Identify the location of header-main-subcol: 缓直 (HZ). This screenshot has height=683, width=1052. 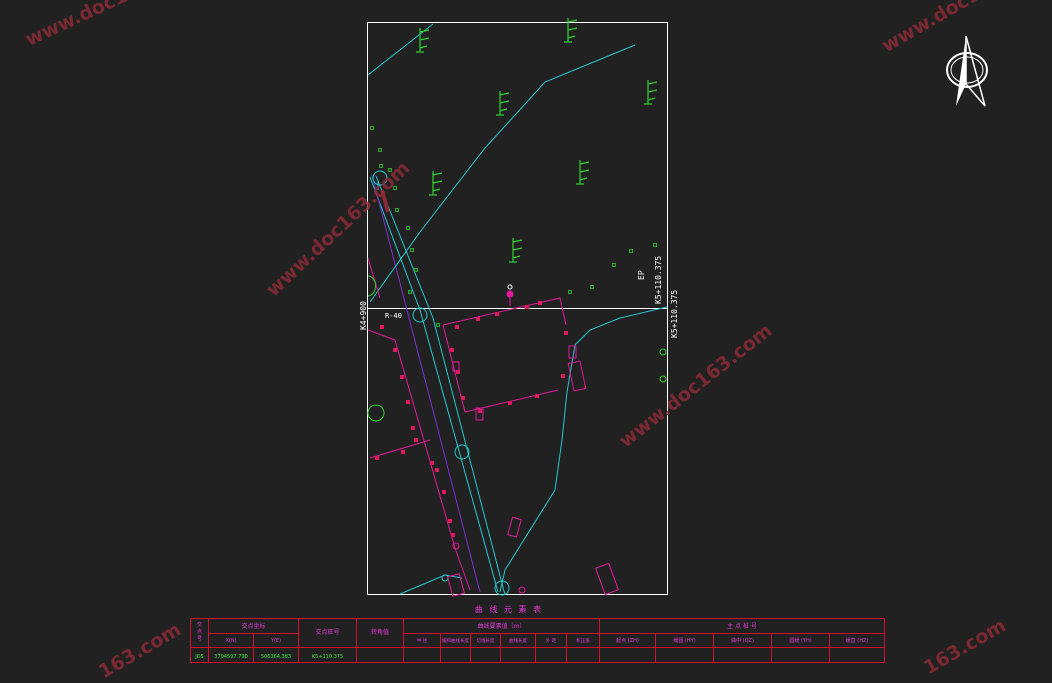
(857, 640).